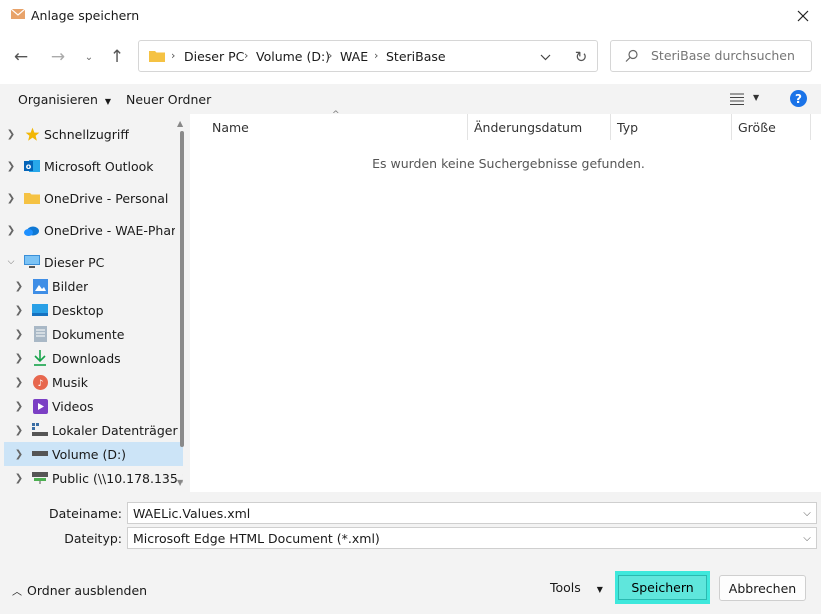 The height and width of the screenshot is (614, 821). Describe the element at coordinates (117, 430) in the screenshot. I see `tree-item-label: Lokaler Datenträger (C:)` at that location.